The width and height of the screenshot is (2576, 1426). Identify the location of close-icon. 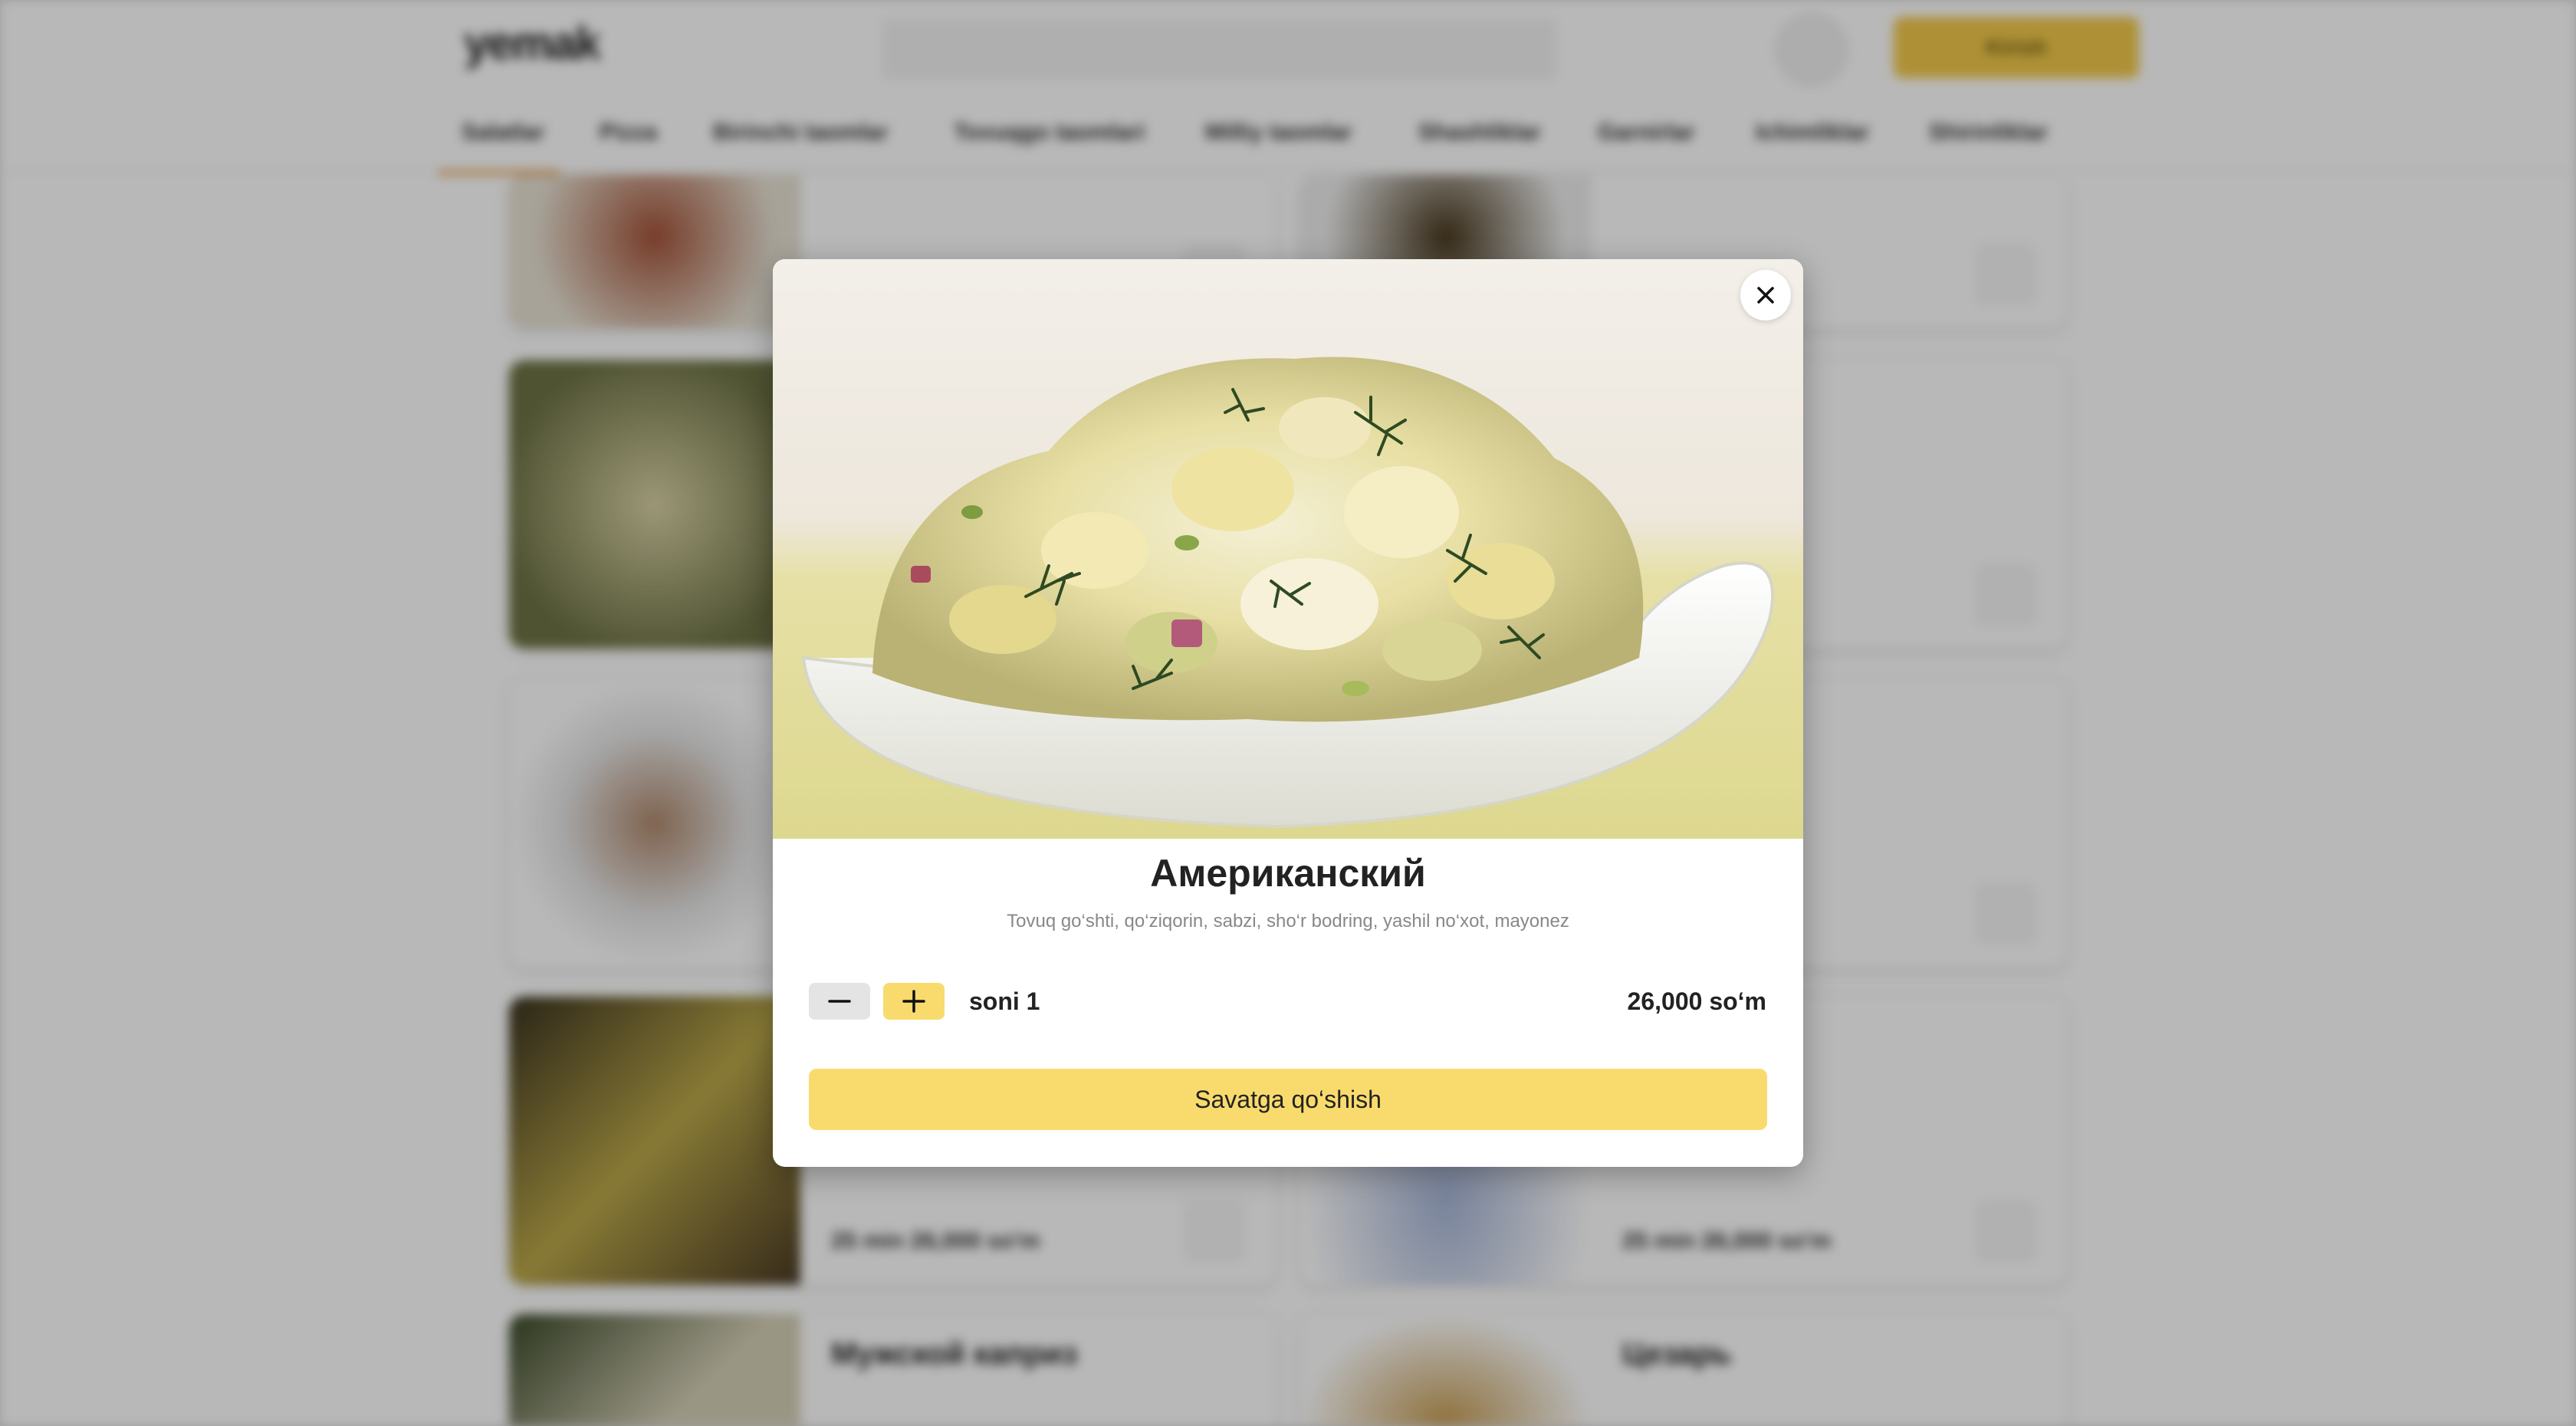
(1766, 296).